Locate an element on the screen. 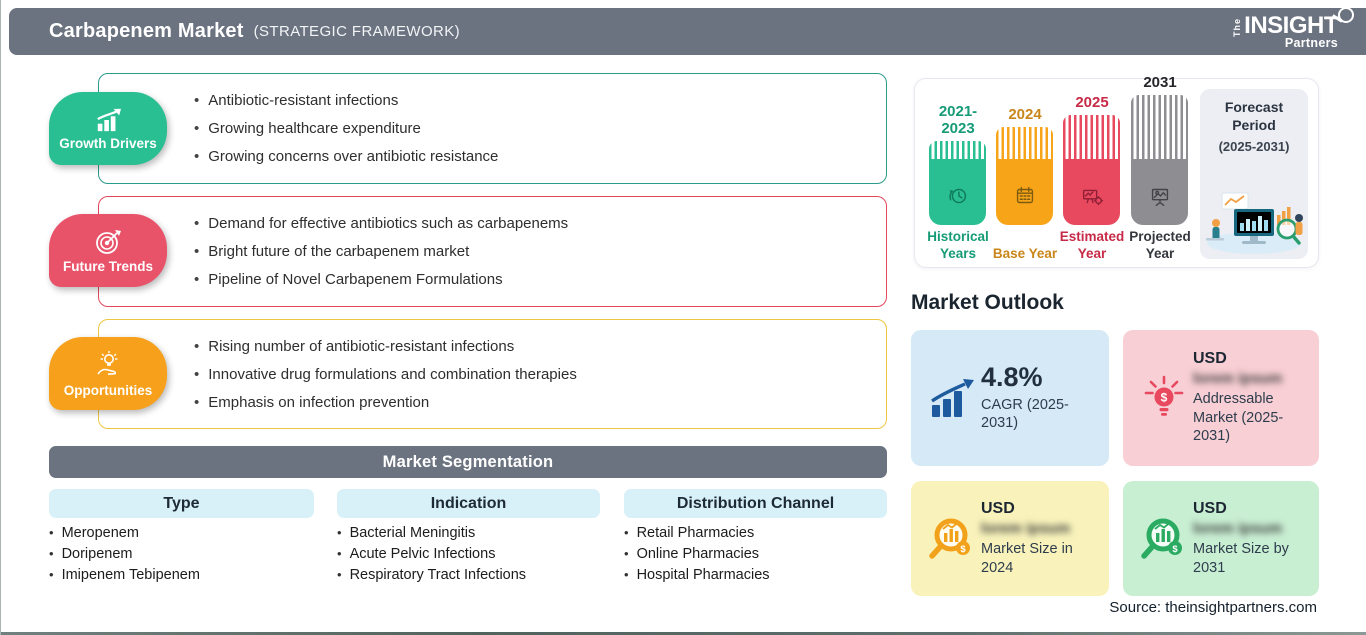 Image resolution: width=1366 pixels, height=635 pixels. badge-label: Future Trends is located at coordinates (107, 266).